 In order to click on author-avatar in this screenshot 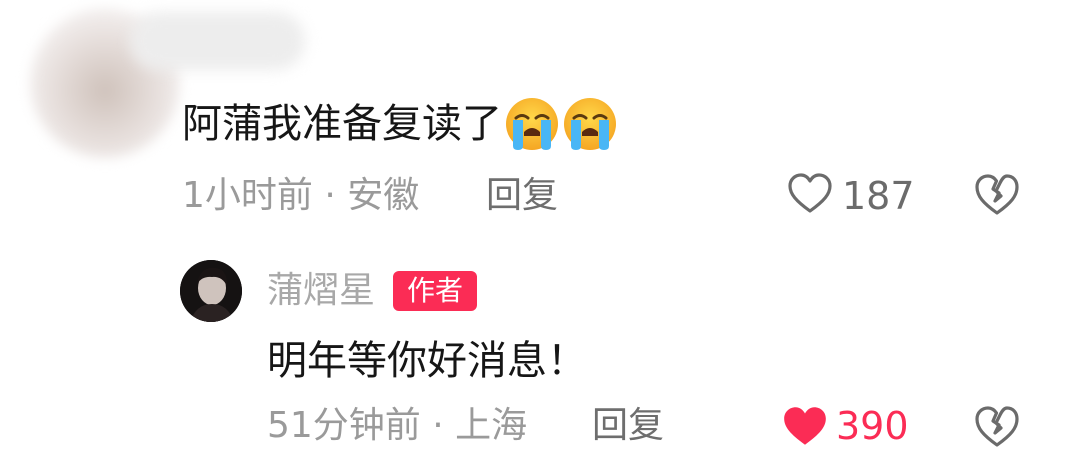, I will do `click(211, 291)`.